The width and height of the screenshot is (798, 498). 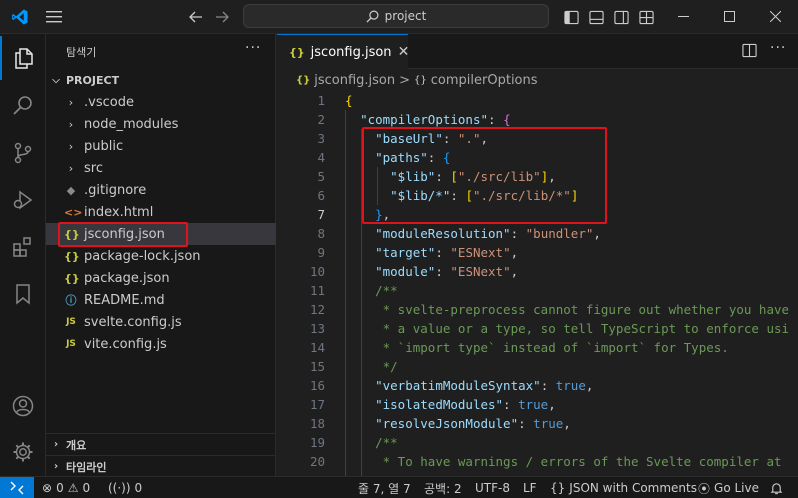 I want to click on warning-icon: ⚠, so click(x=73, y=488).